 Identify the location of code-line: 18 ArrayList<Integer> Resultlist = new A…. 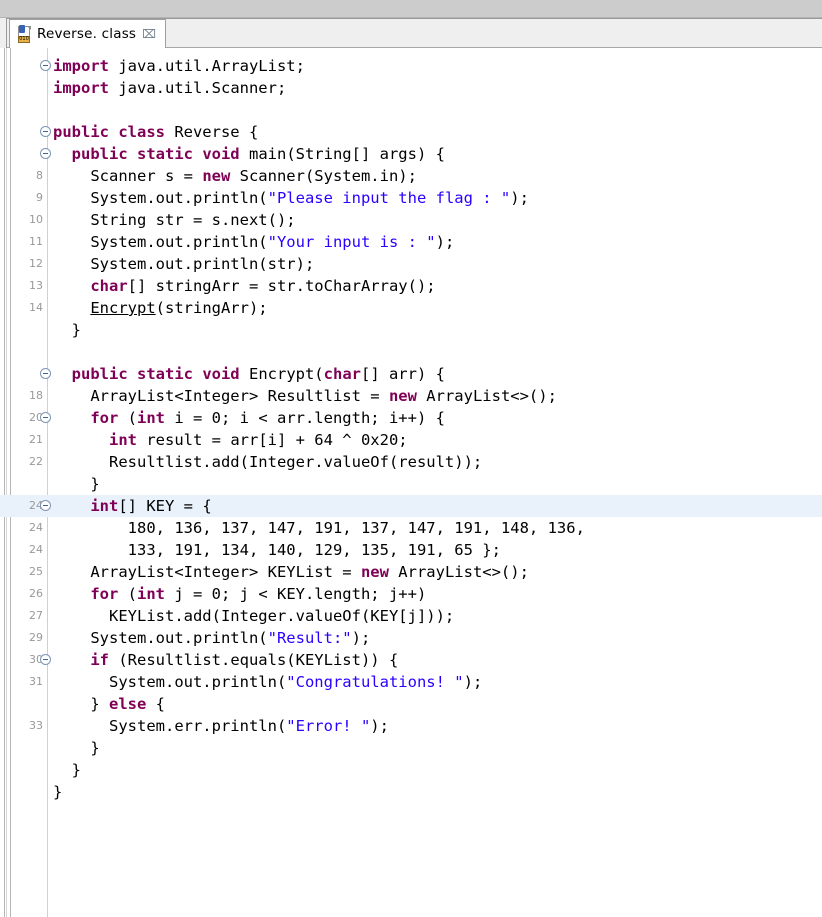
(411, 396).